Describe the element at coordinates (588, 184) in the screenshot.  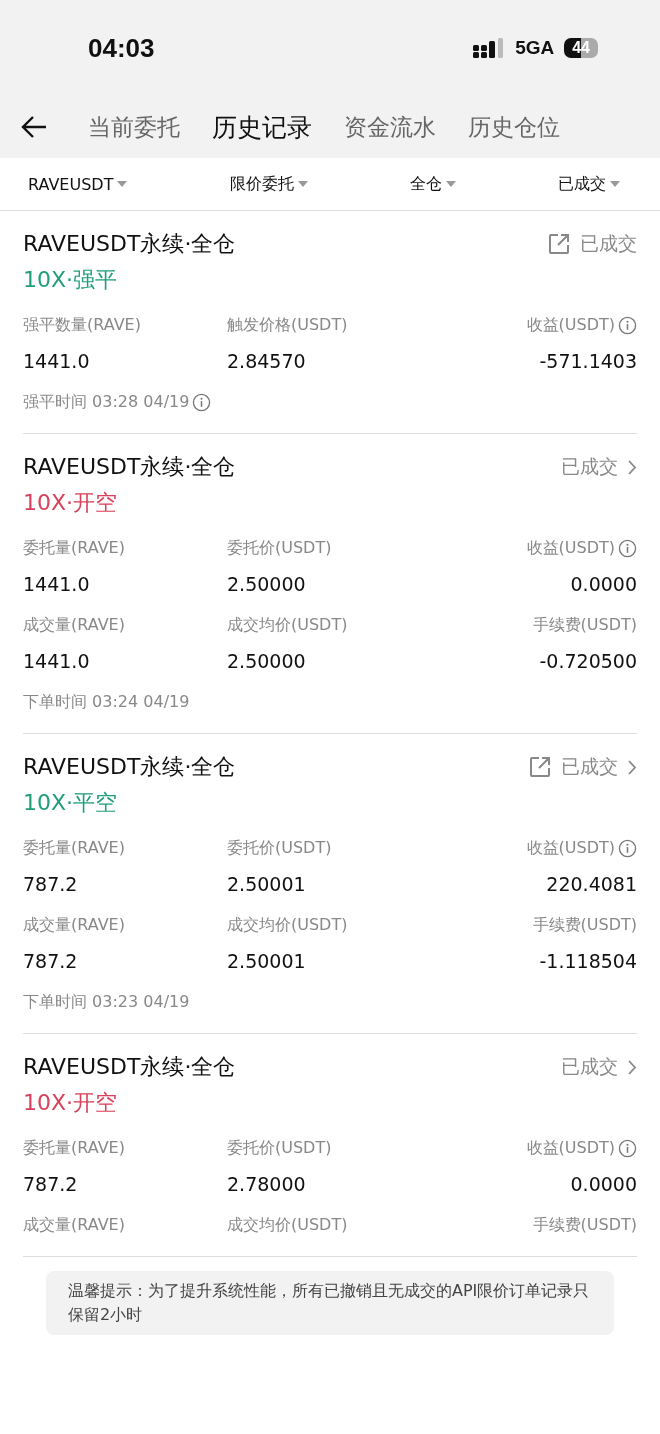
I see `filter-dropdown: 已成交` at that location.